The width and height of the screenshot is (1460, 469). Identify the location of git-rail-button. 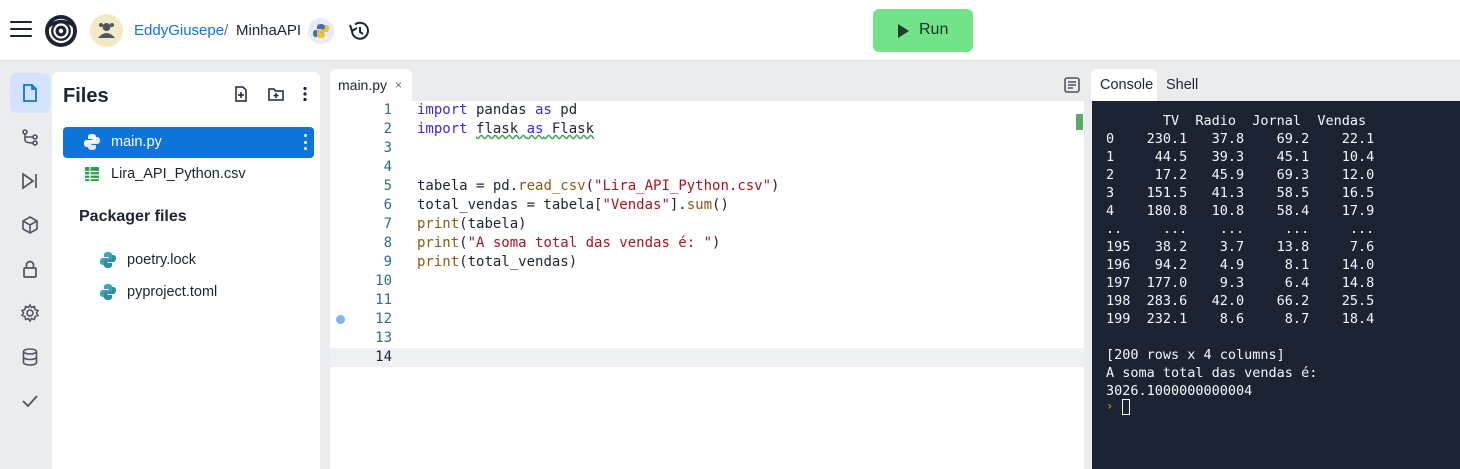
(30, 137).